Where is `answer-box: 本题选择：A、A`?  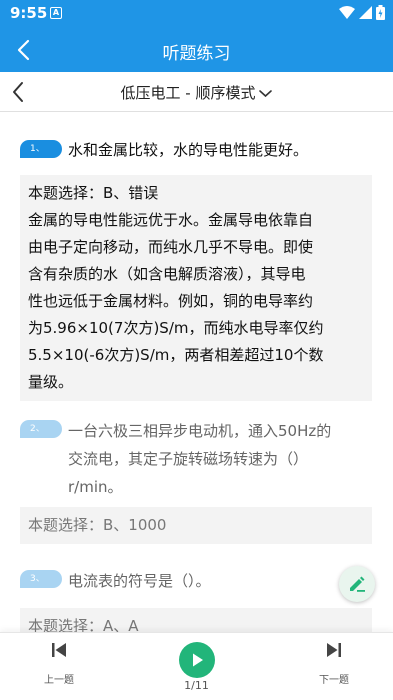
answer-box: 本题选择：A、A is located at coordinates (196, 620).